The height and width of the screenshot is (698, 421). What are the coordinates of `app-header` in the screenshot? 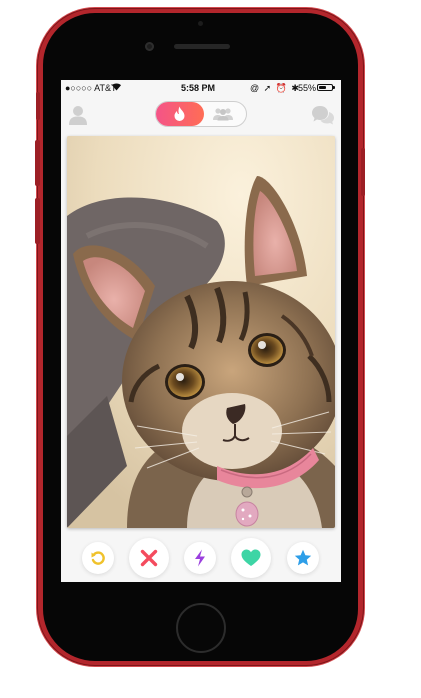 It's located at (201, 115).